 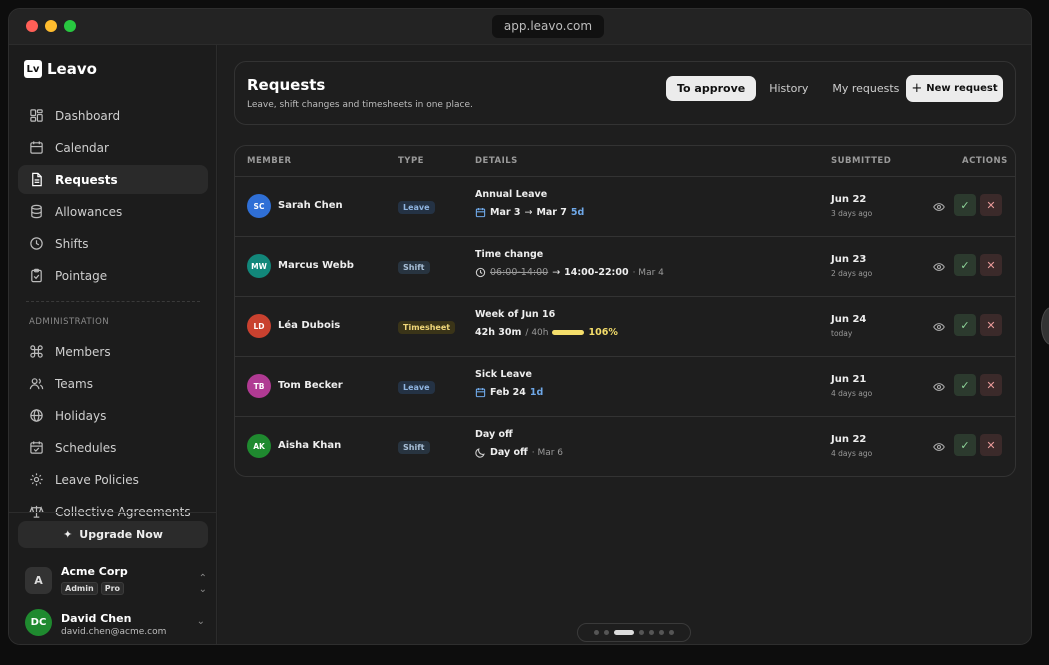 I want to click on sidebar-item-label: Dashboard, so click(x=88, y=115).